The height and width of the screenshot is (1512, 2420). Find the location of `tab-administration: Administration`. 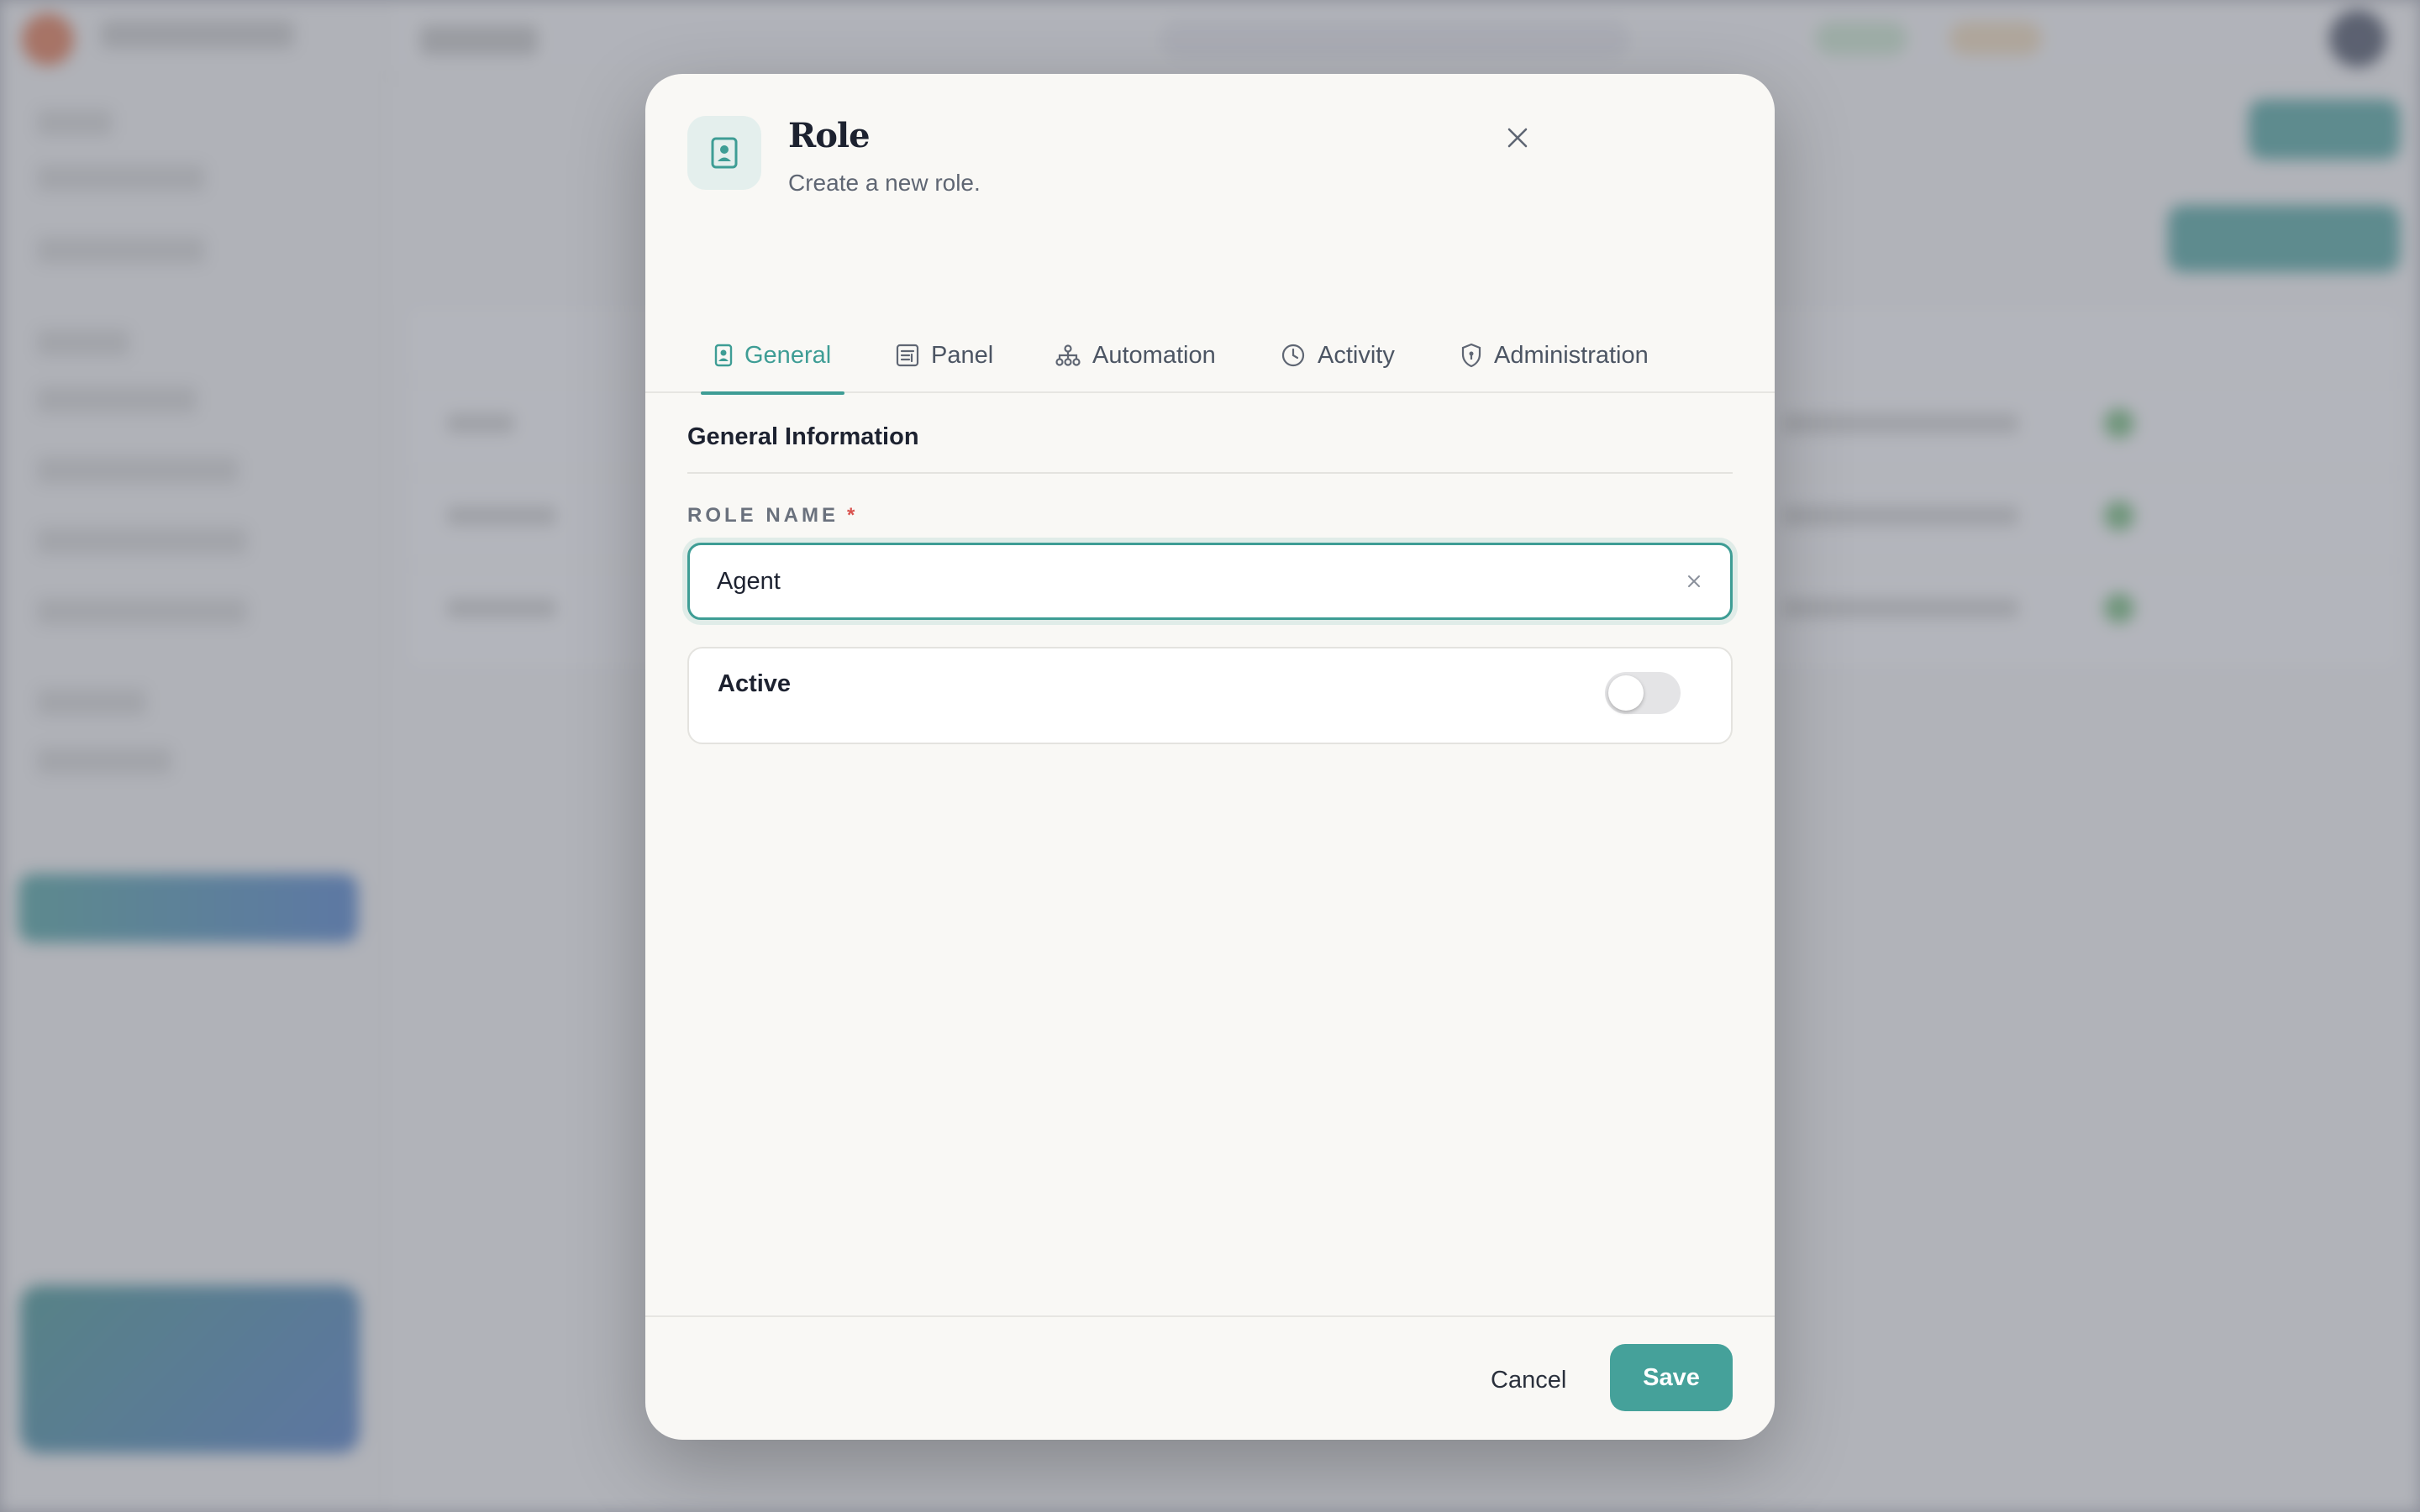

tab-administration: Administration is located at coordinates (1555, 355).